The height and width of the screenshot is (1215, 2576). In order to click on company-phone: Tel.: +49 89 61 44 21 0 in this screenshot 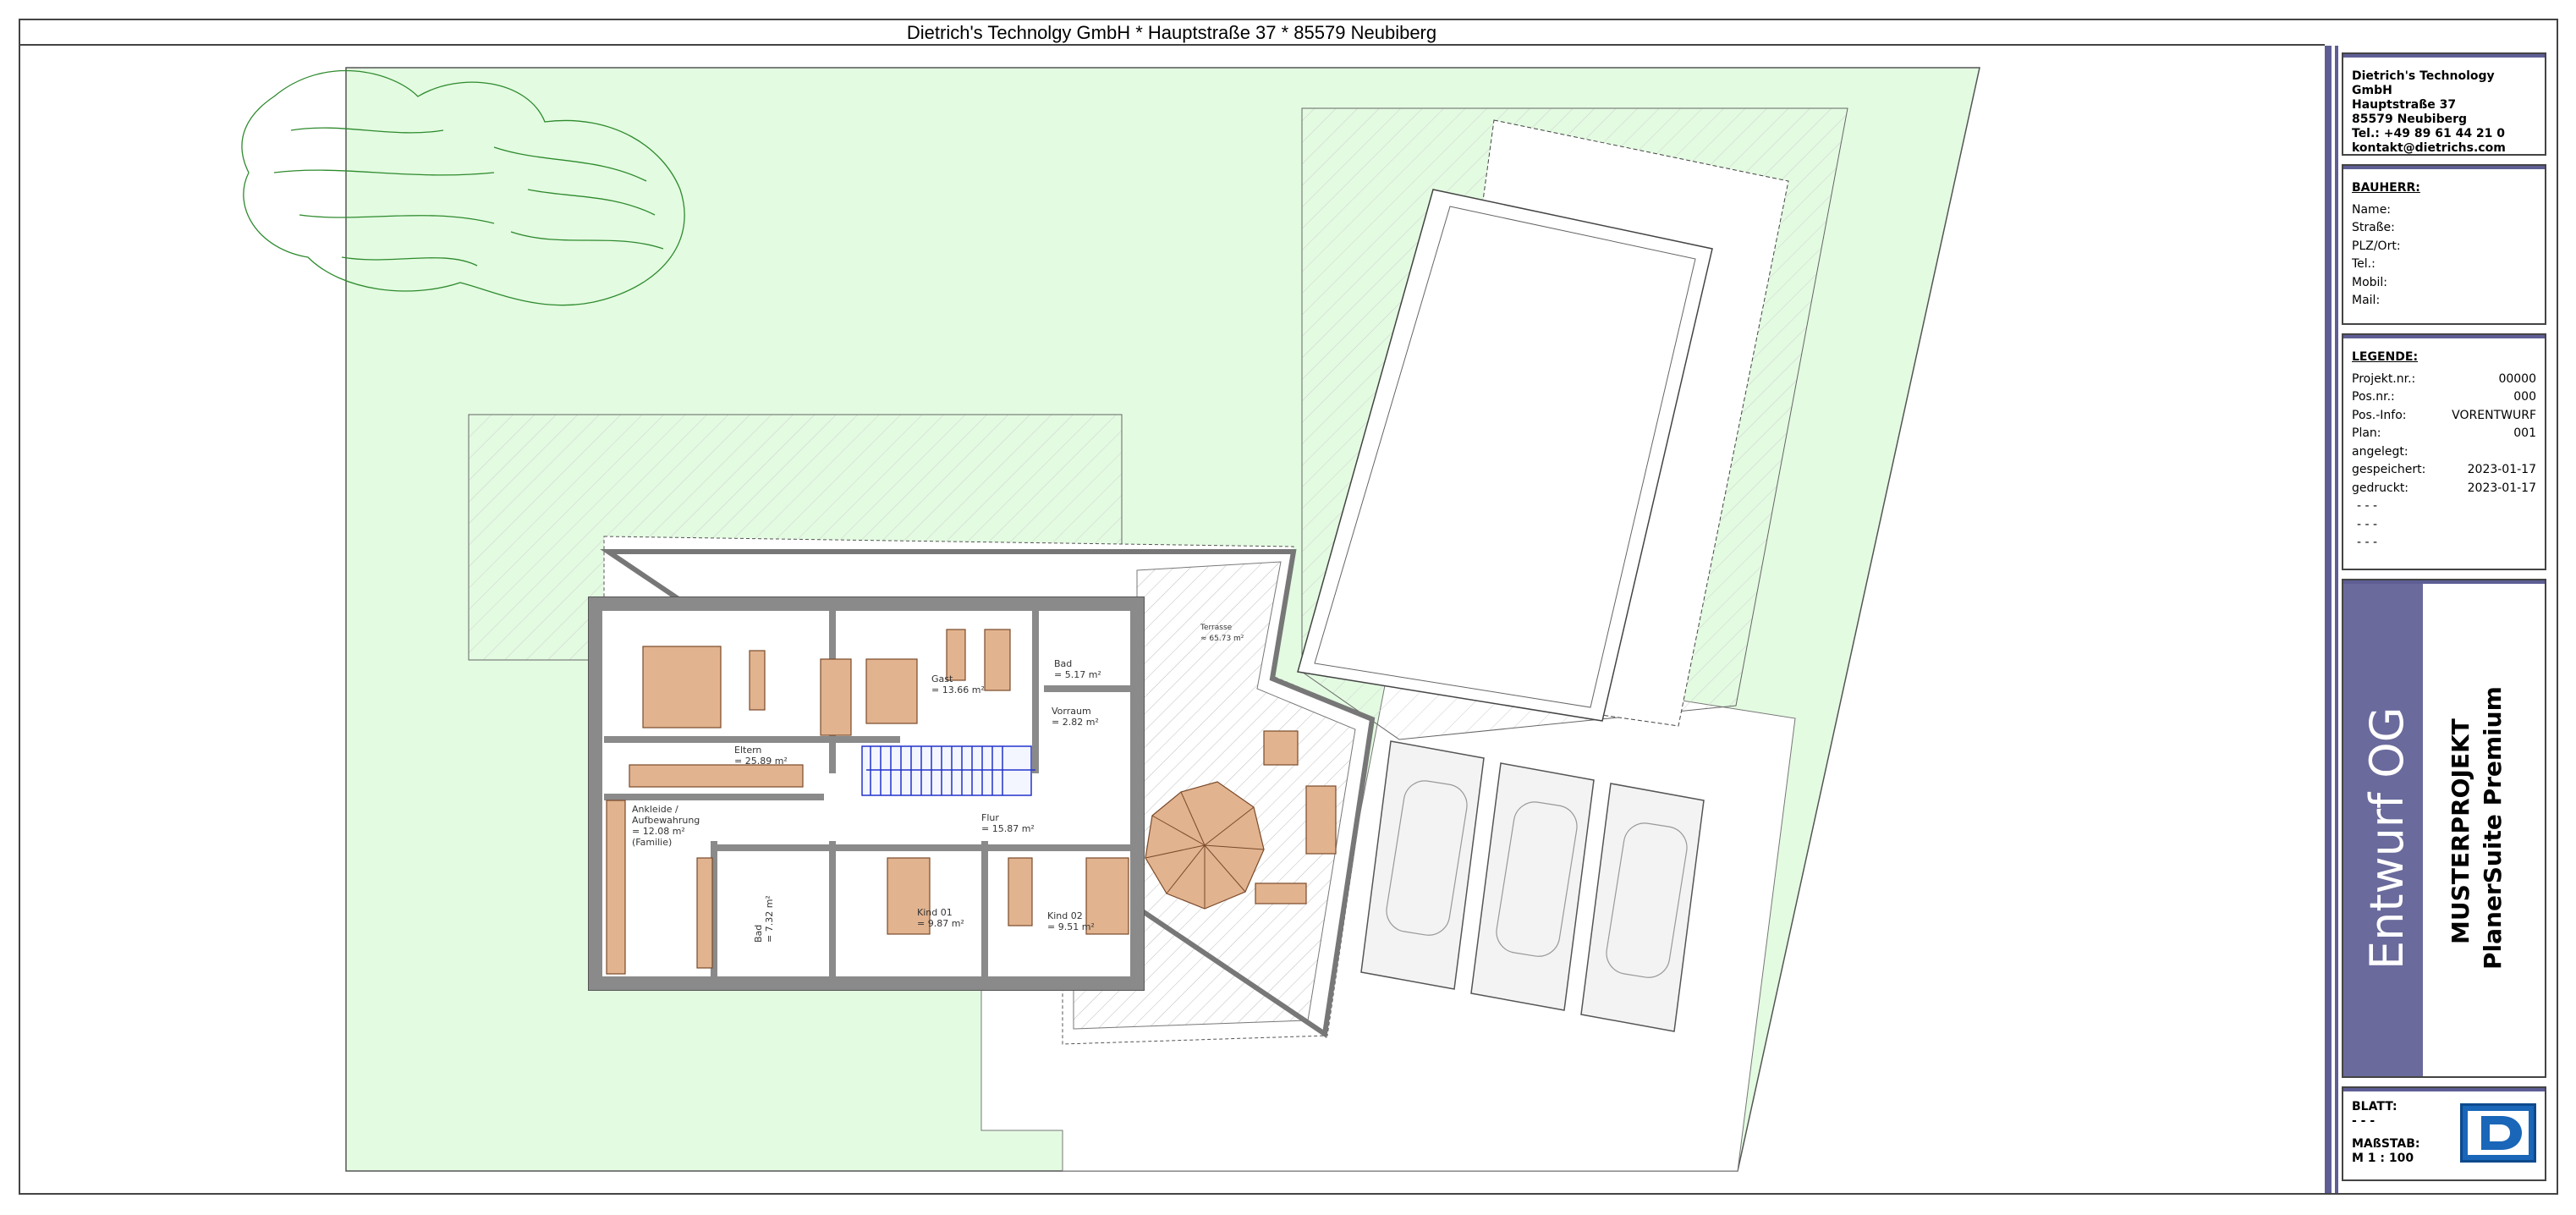, I will do `click(2429, 133)`.